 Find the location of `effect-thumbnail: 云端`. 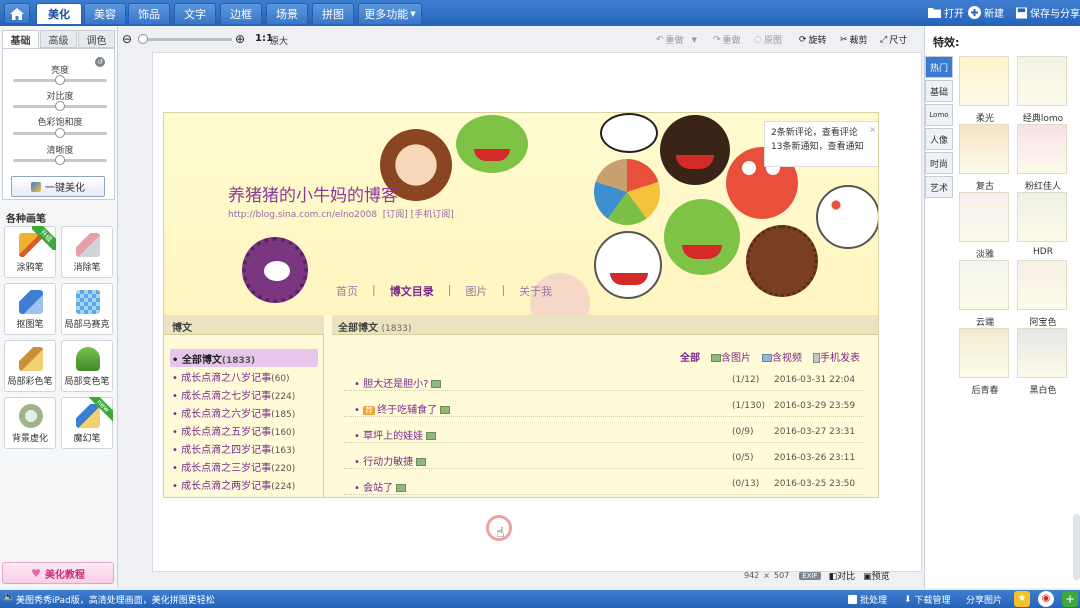

effect-thumbnail: 云端 is located at coordinates (984, 294).